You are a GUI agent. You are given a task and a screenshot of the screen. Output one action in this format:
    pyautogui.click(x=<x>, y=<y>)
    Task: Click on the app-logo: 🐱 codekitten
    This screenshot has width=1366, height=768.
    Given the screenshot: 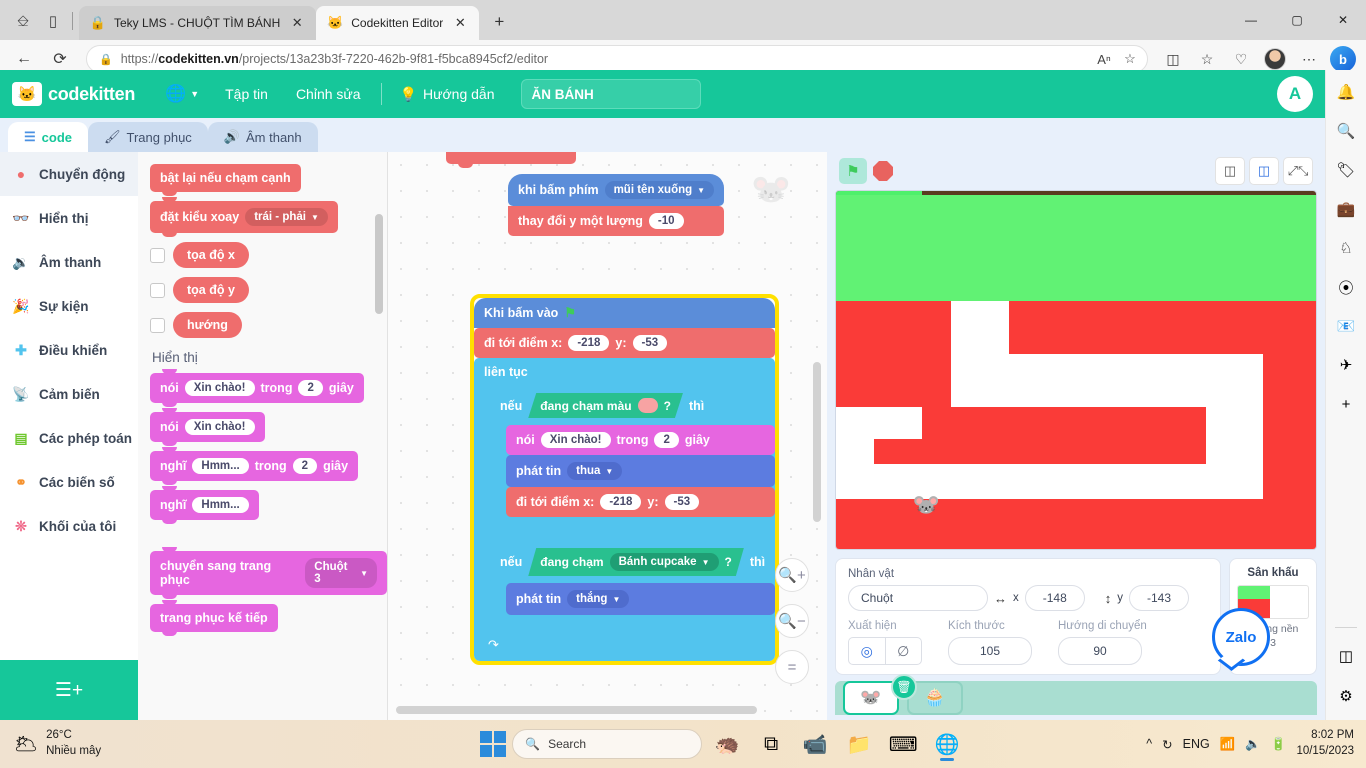 What is the action you would take?
    pyautogui.click(x=73, y=94)
    